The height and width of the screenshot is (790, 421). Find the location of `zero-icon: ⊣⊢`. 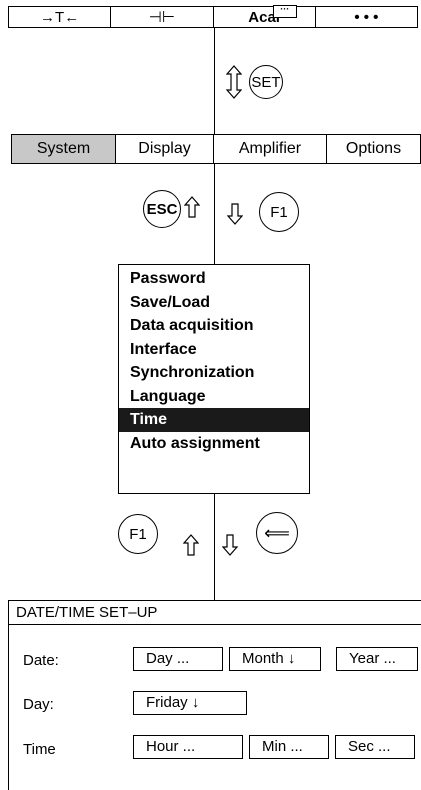

zero-icon: ⊣⊢ is located at coordinates (161, 17).